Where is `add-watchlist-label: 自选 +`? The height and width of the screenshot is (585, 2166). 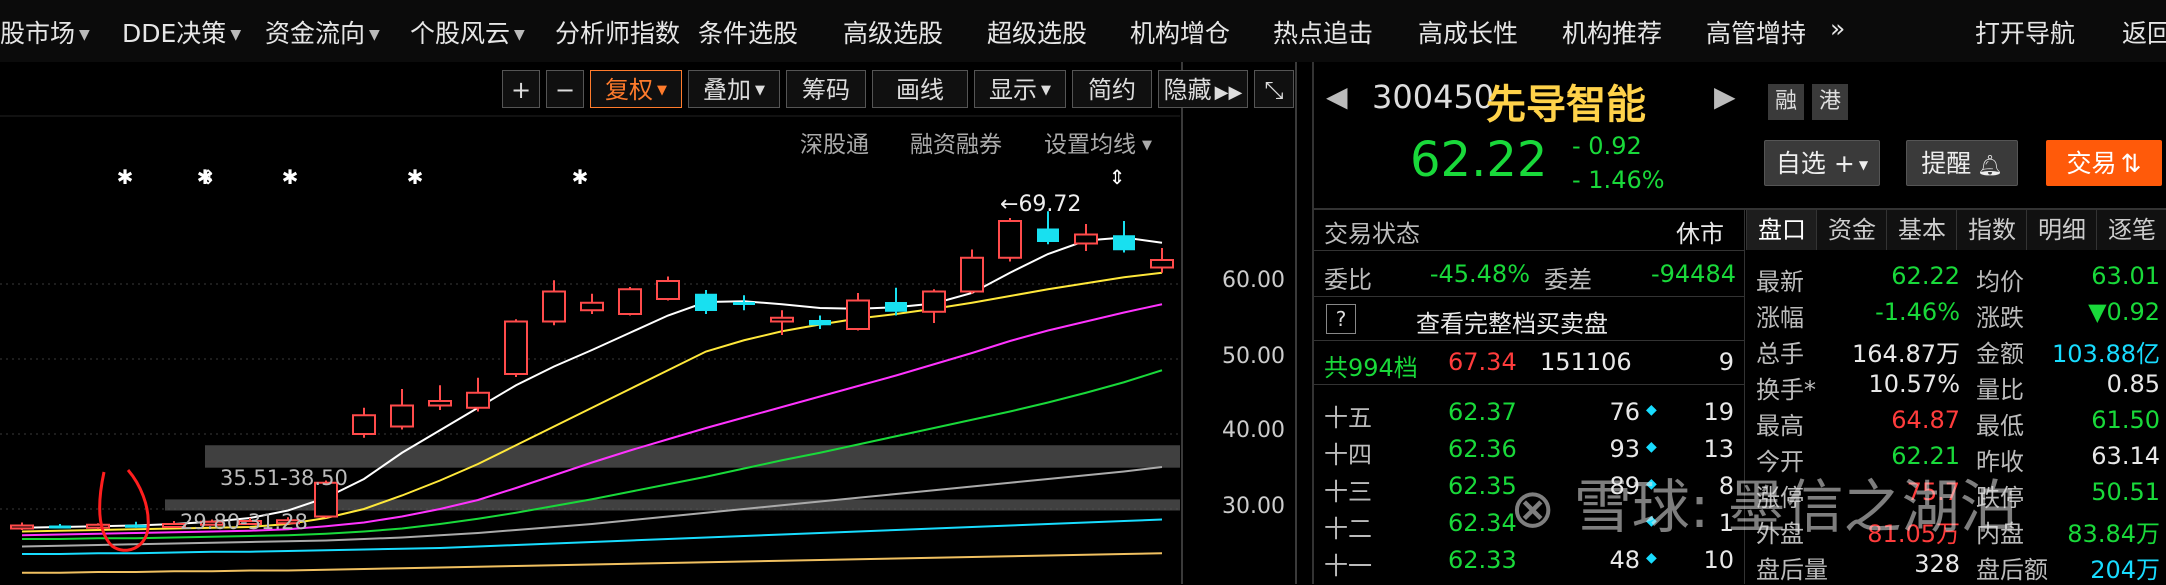 add-watchlist-label: 自选 + is located at coordinates (1815, 163).